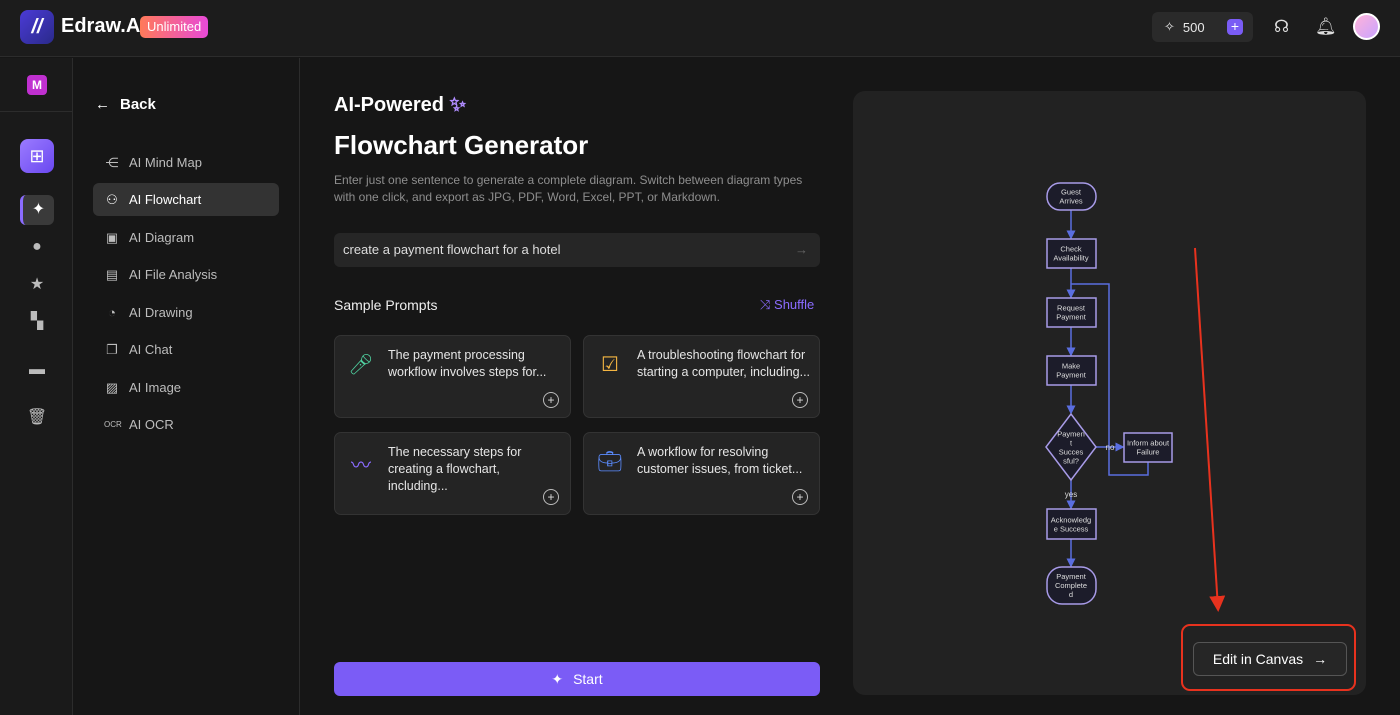 This screenshot has width=1400, height=715. Describe the element at coordinates (1270, 659) in the screenshot. I see `edit-in-canvas-button: Edit in Canvas →` at that location.